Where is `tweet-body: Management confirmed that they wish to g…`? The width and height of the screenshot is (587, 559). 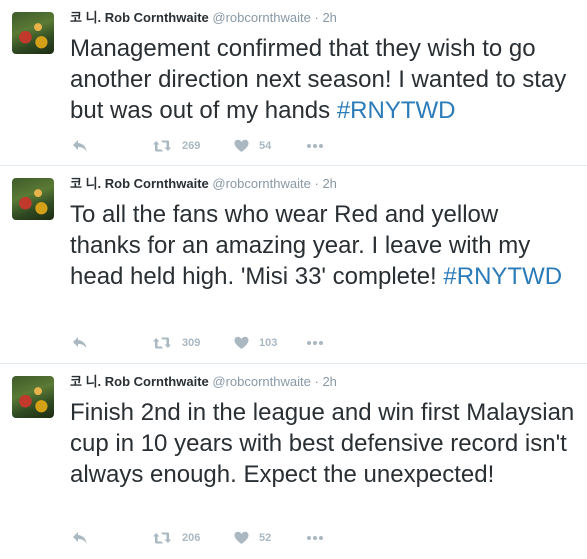 tweet-body: Management confirmed that they wish to g… is located at coordinates (318, 79).